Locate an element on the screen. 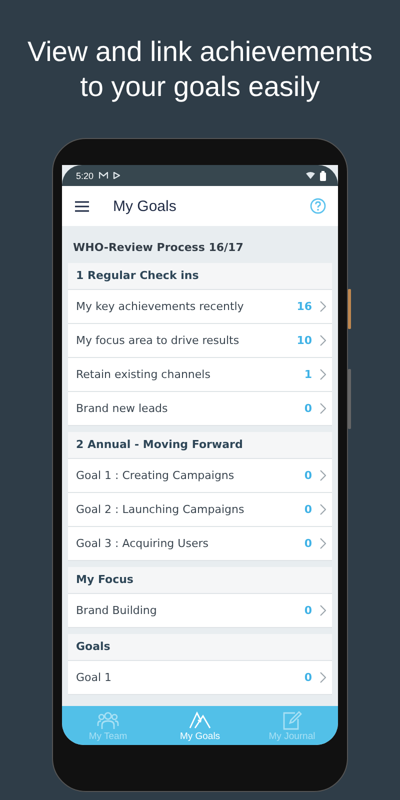 The width and height of the screenshot is (400, 800). section-header: My Focus is located at coordinates (200, 580).